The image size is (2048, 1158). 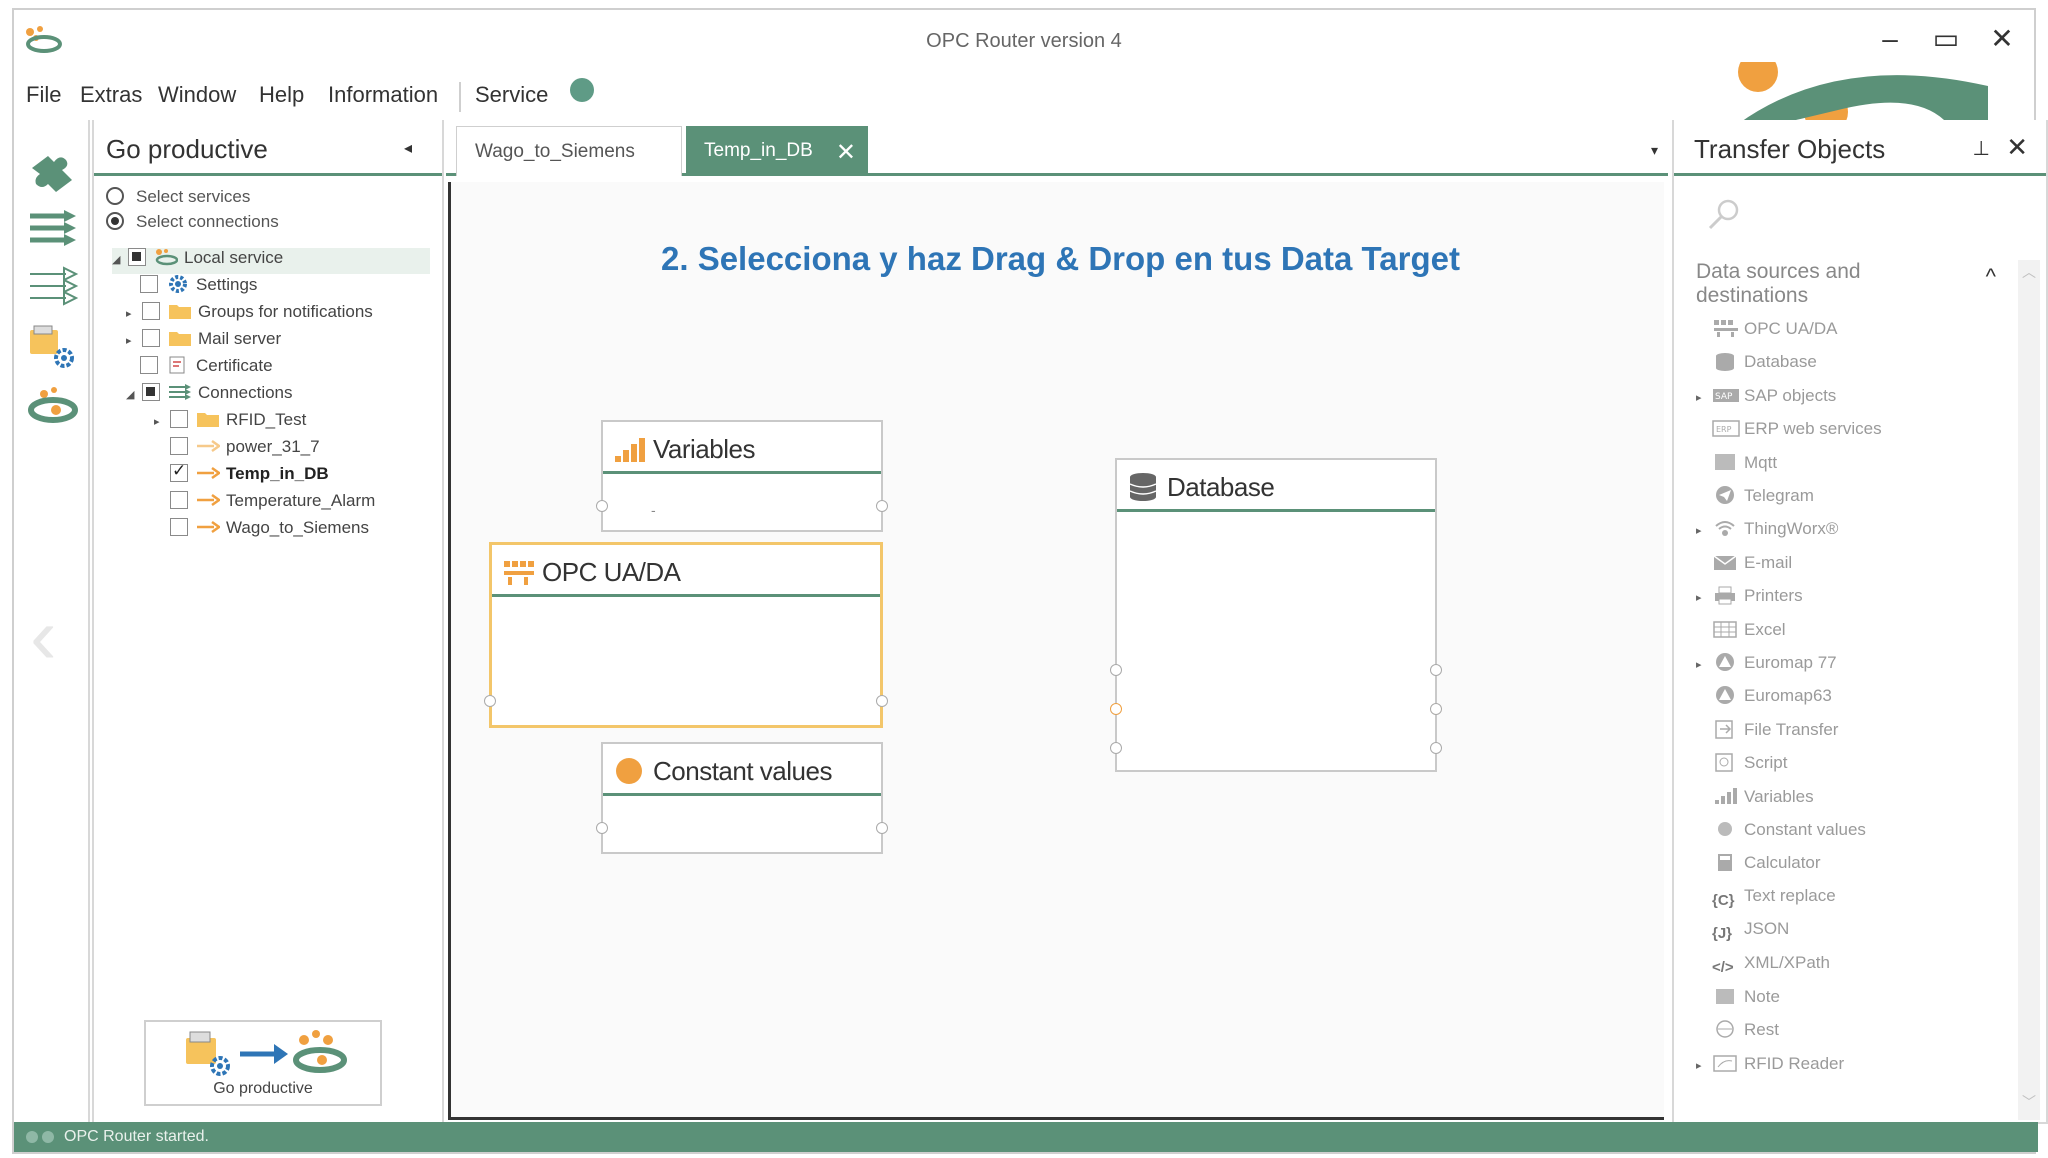 What do you see at coordinates (115, 221) in the screenshot?
I see `radio-button-icon` at bounding box center [115, 221].